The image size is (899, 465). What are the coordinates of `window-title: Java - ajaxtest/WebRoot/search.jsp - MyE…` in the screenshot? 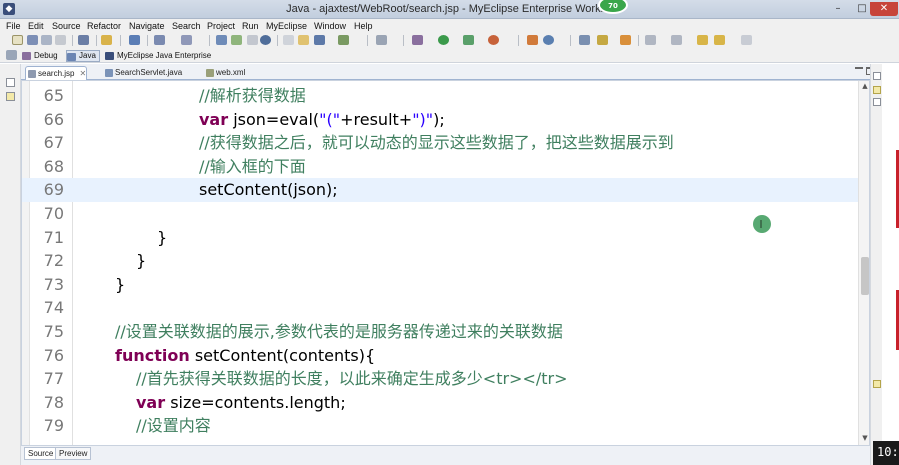 It's located at (449, 9).